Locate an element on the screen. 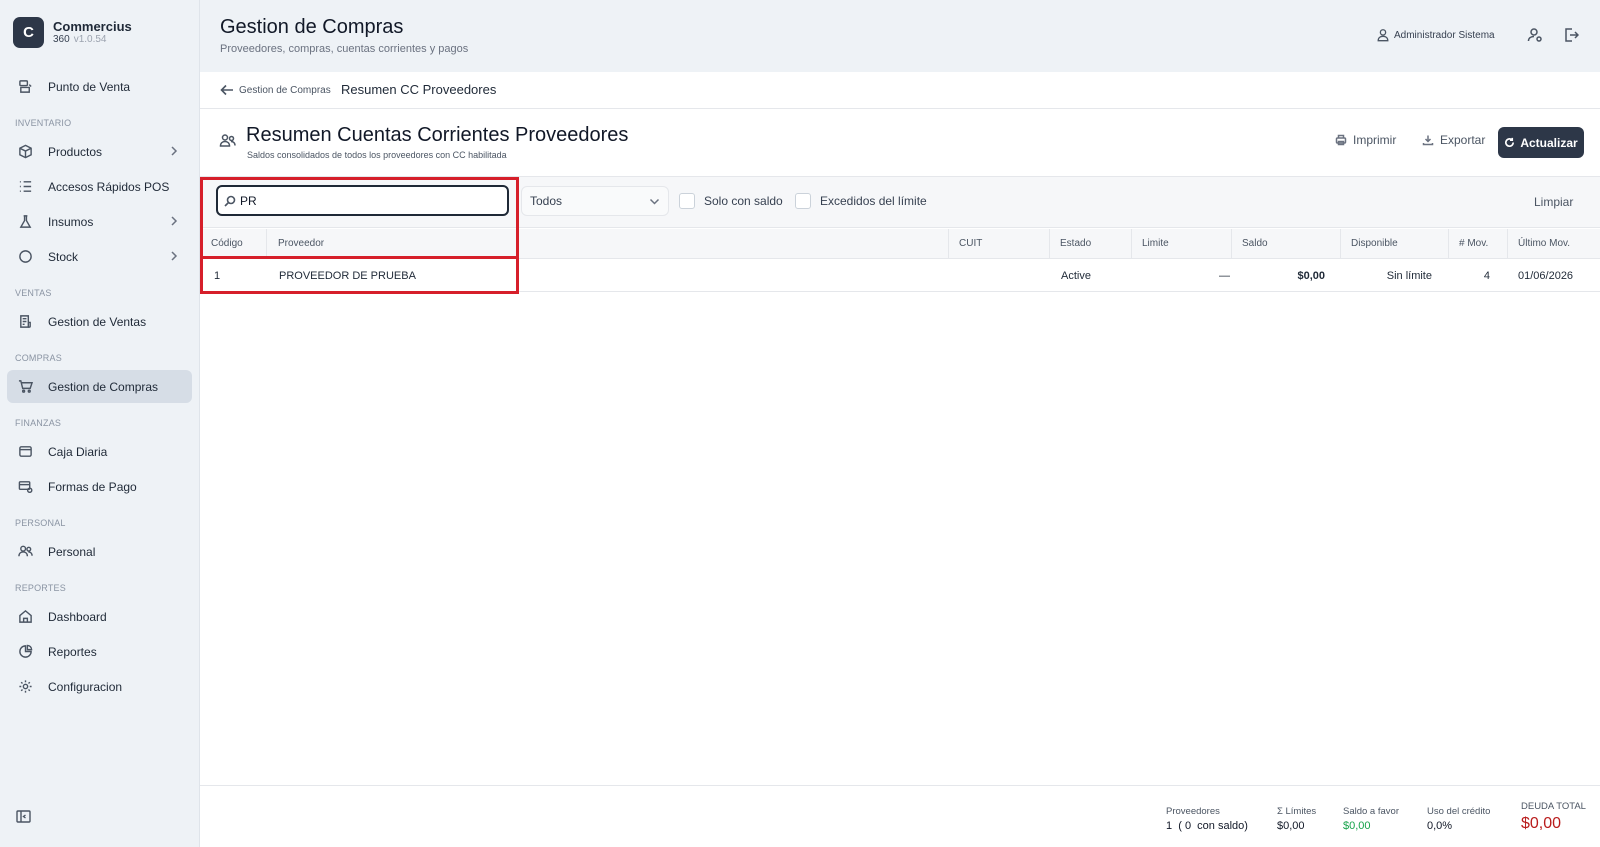  user-settings-icon is located at coordinates (1535, 35).